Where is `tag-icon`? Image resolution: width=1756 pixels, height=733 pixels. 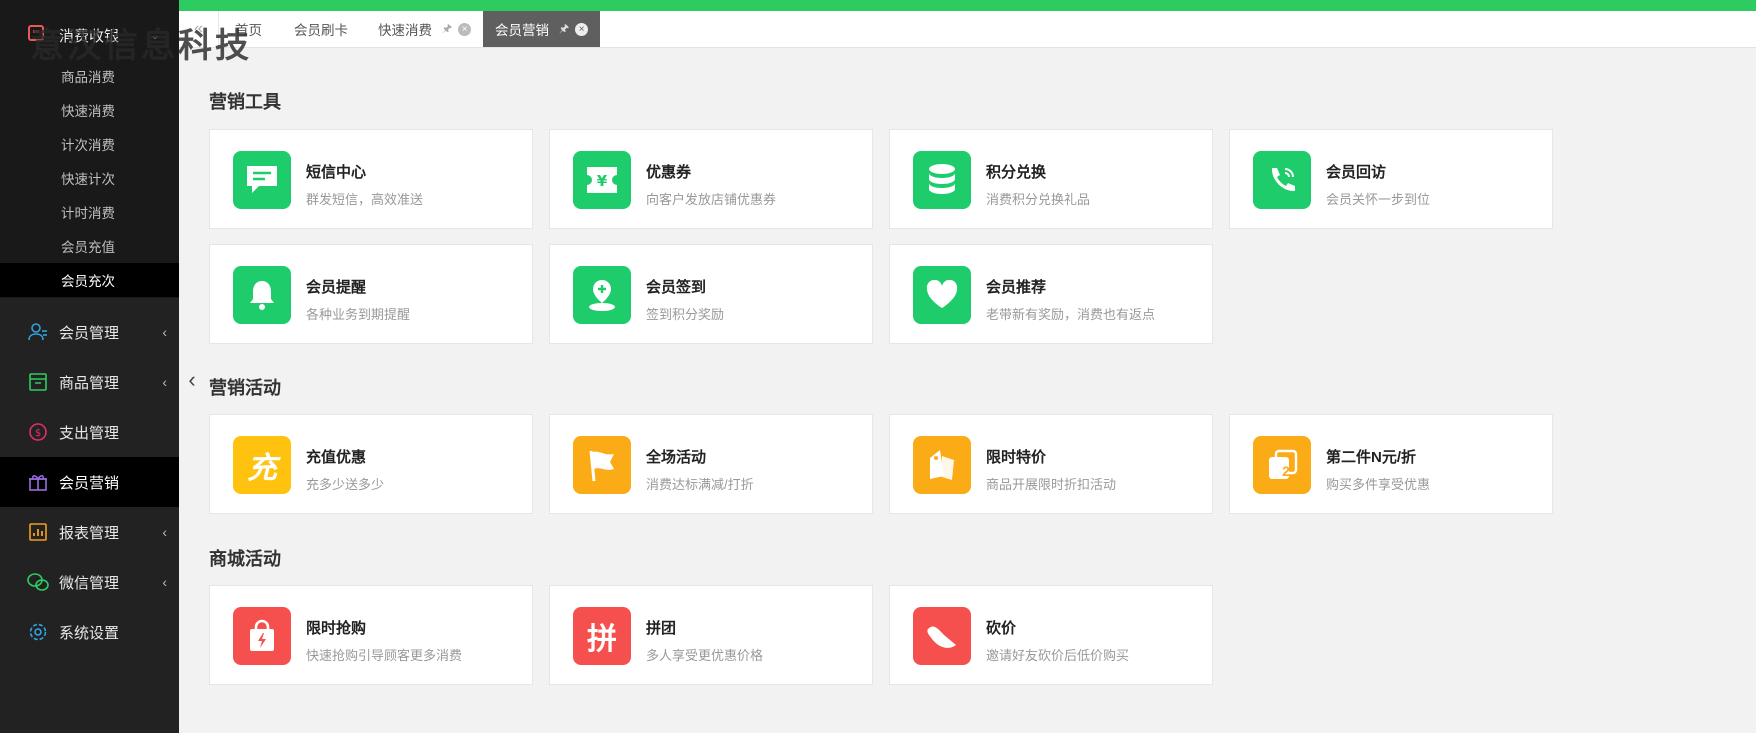
tag-icon is located at coordinates (942, 465).